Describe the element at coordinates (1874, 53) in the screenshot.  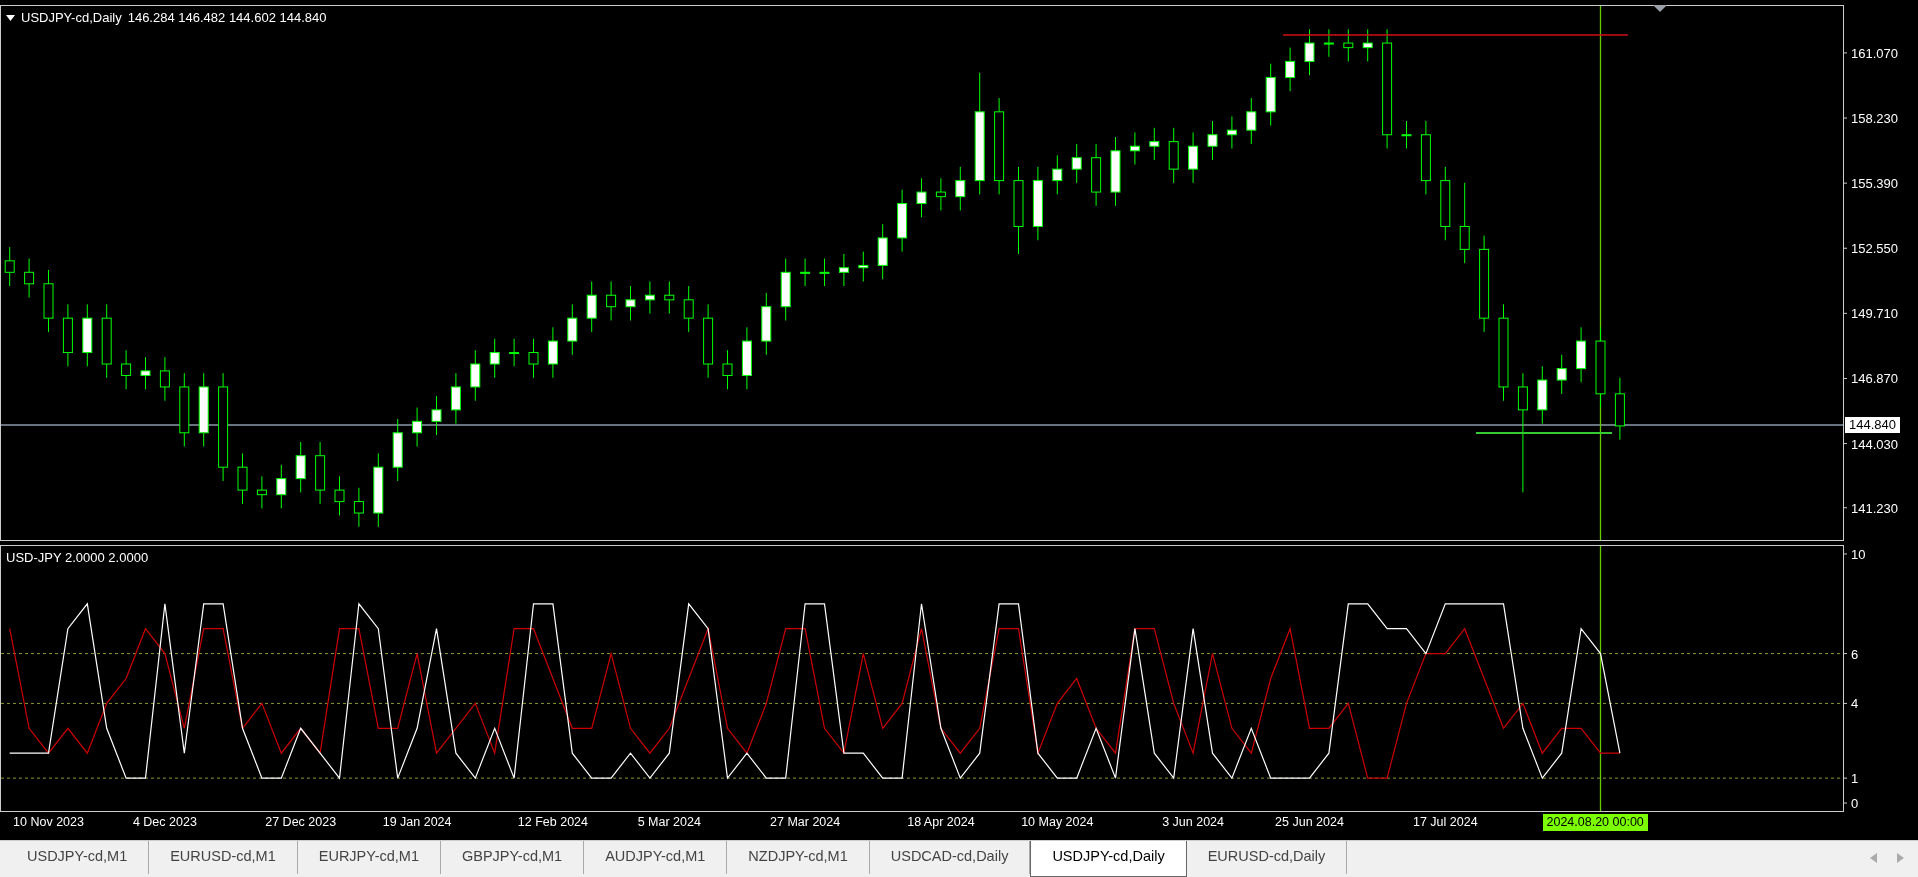
I see `axis-label: 161.070` at that location.